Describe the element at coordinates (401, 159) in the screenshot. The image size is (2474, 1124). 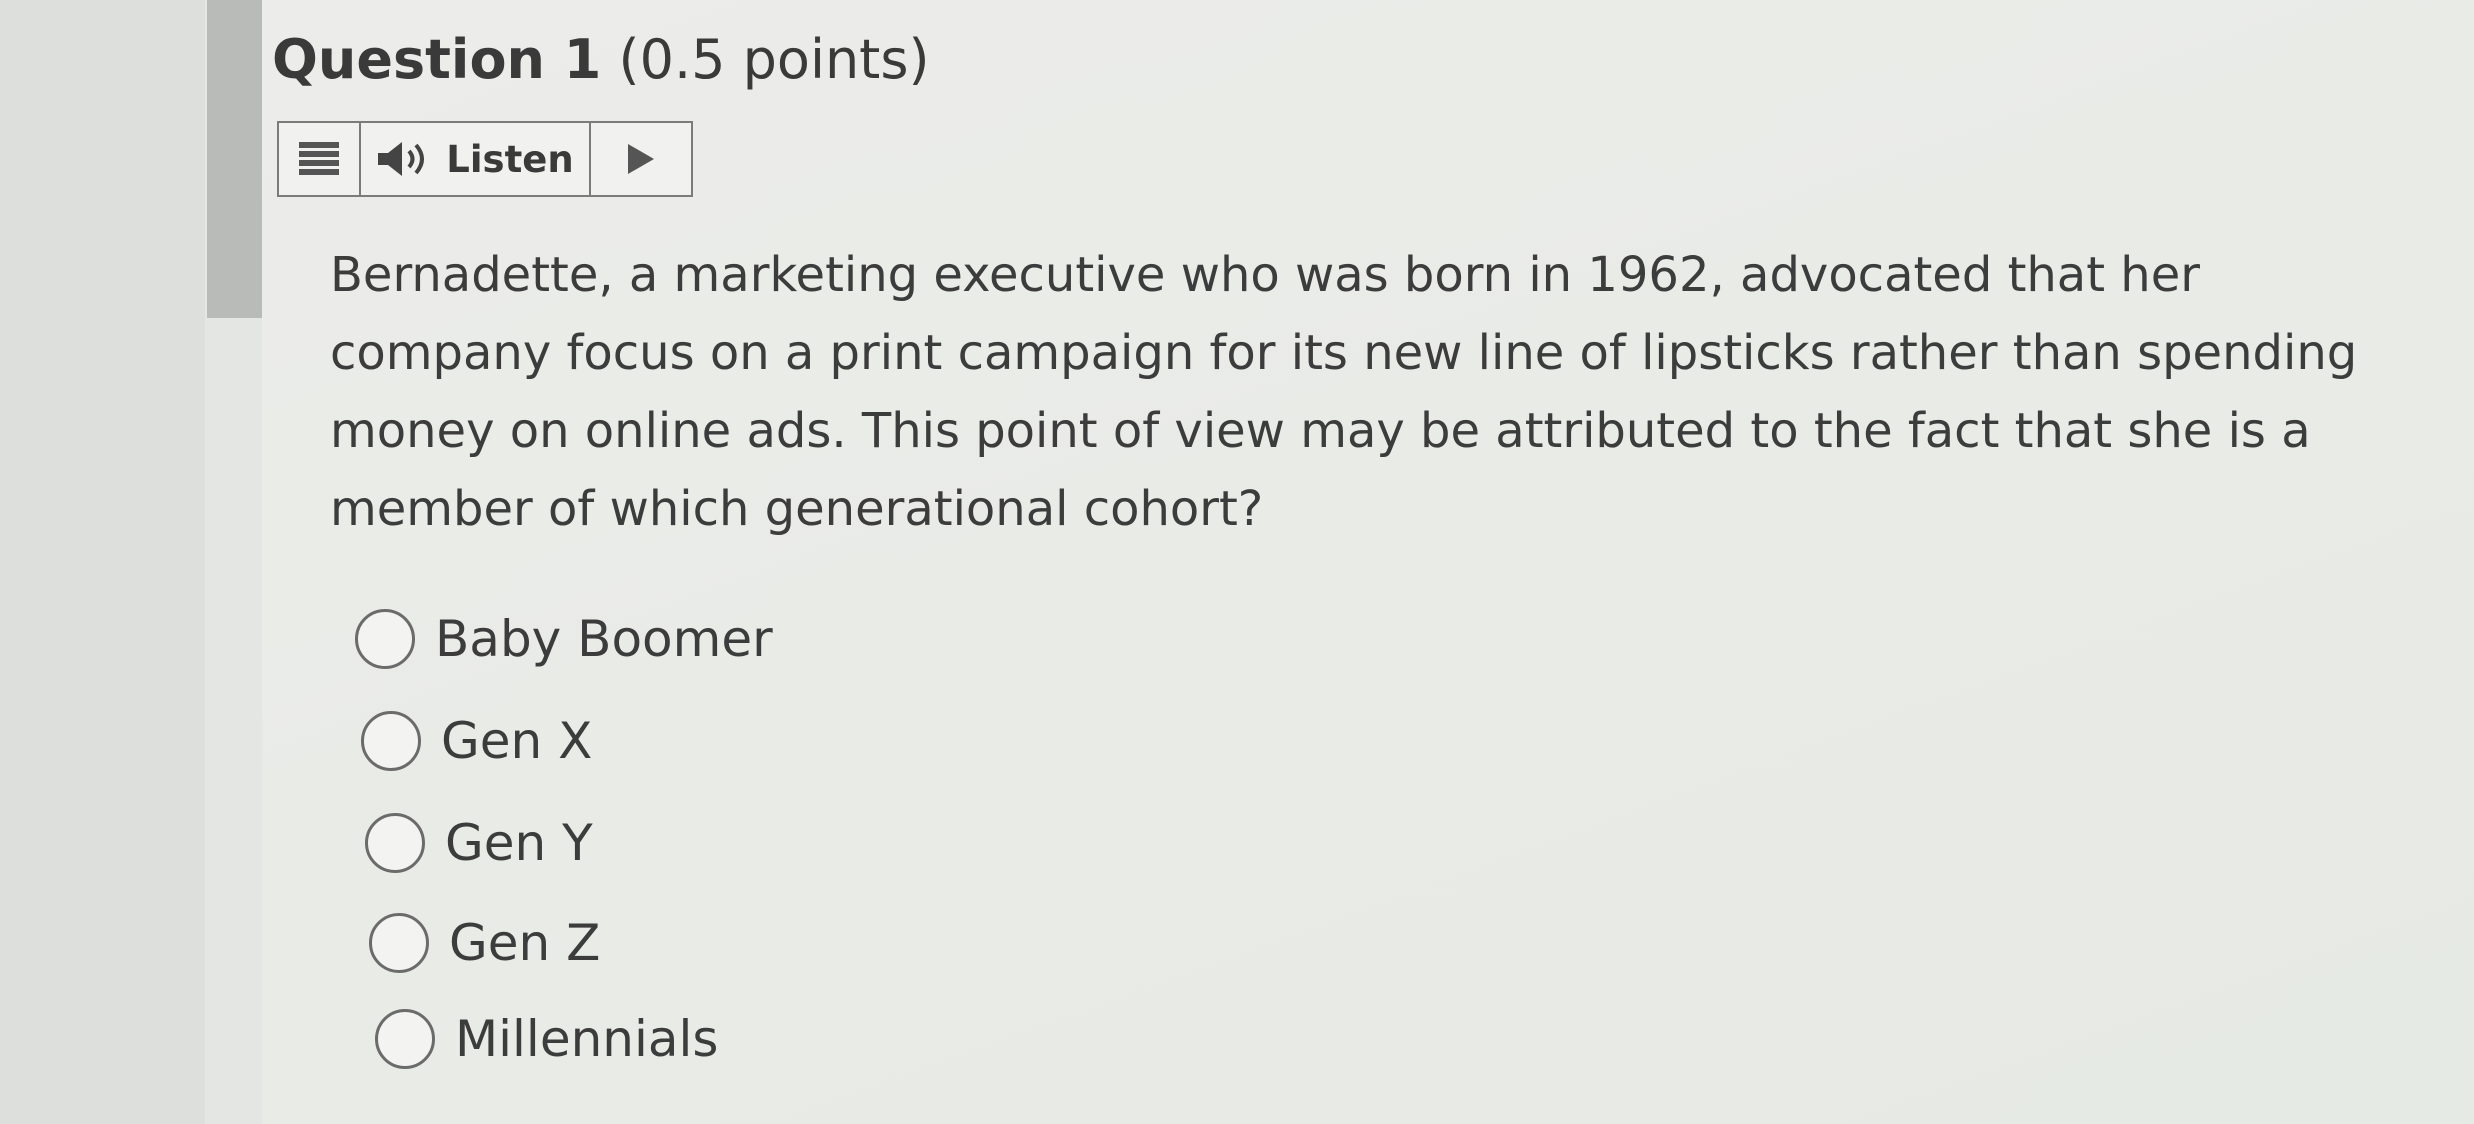
I see `speaker-icon` at that location.